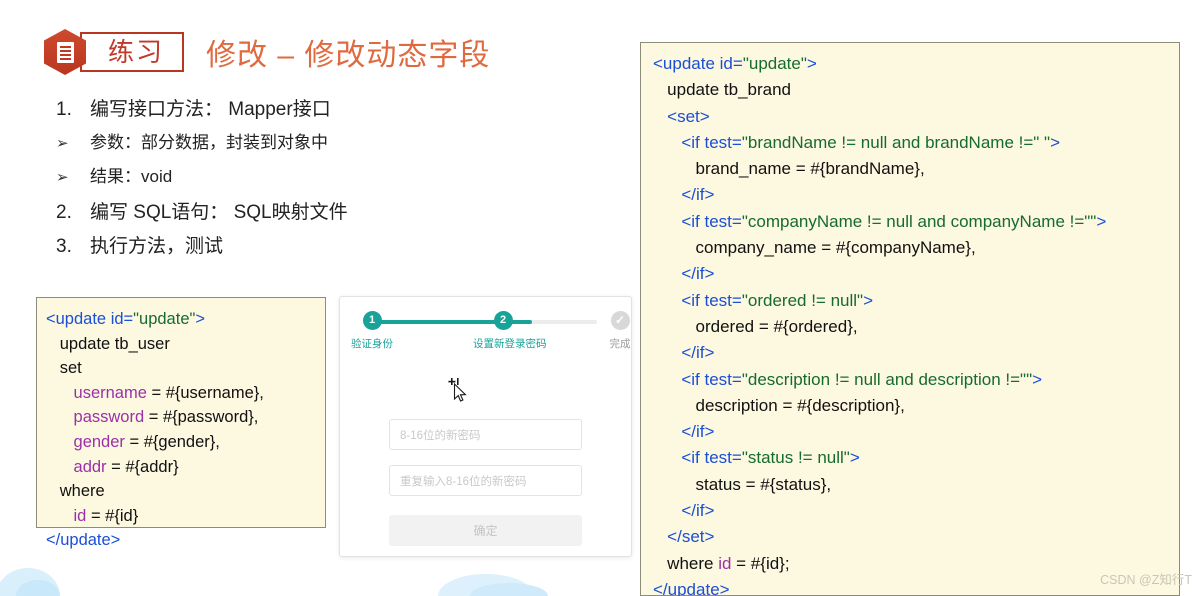  I want to click on step-item: 1. 编写接口方法： Mapper接口, so click(271, 110).